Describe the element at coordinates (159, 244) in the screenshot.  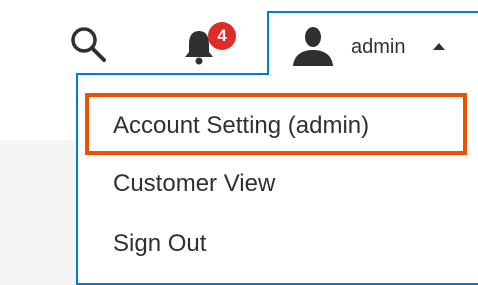
I see `menu-item-sign-out: Sign Out` at that location.